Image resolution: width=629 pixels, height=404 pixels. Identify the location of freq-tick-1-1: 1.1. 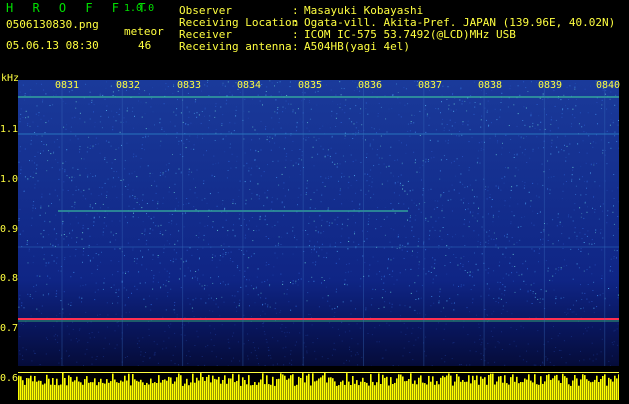
(9, 130).